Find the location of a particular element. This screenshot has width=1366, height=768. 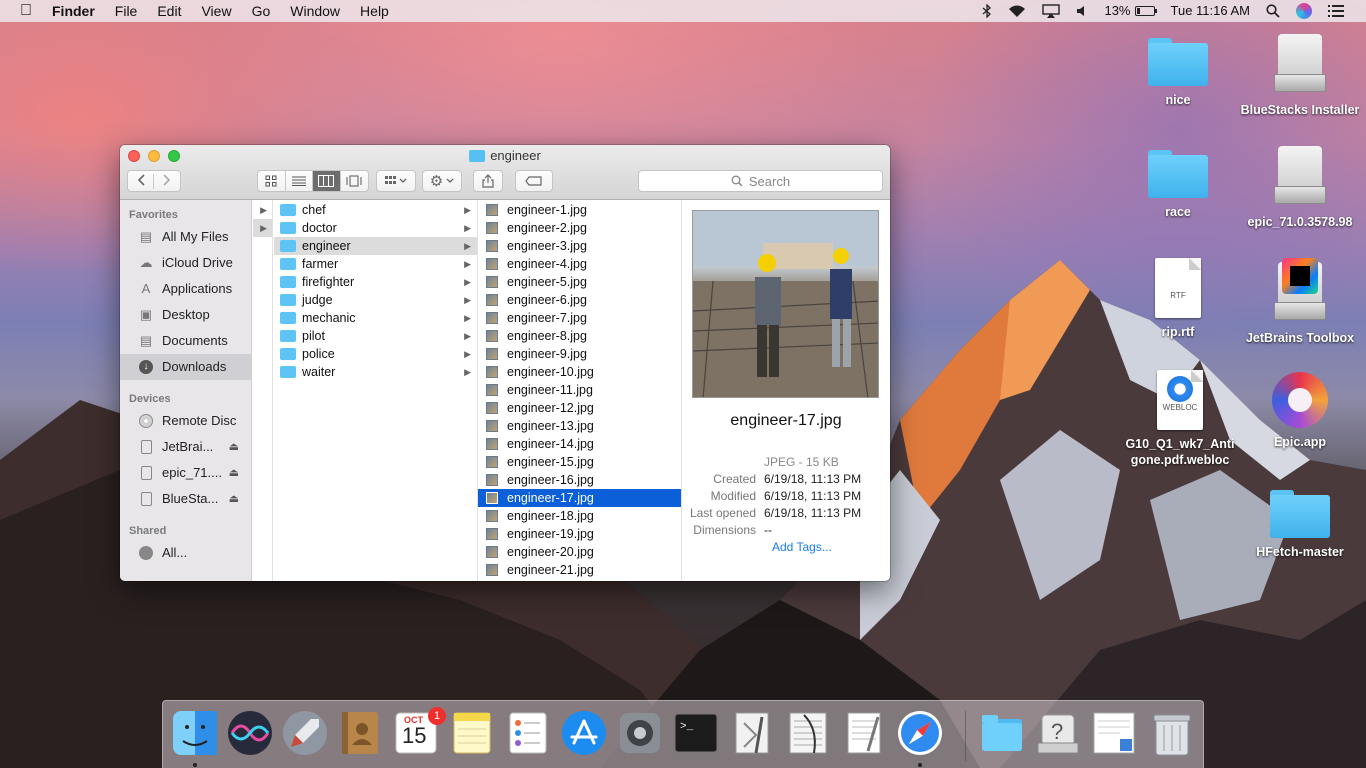

volume-icon is located at coordinates (1082, 11).